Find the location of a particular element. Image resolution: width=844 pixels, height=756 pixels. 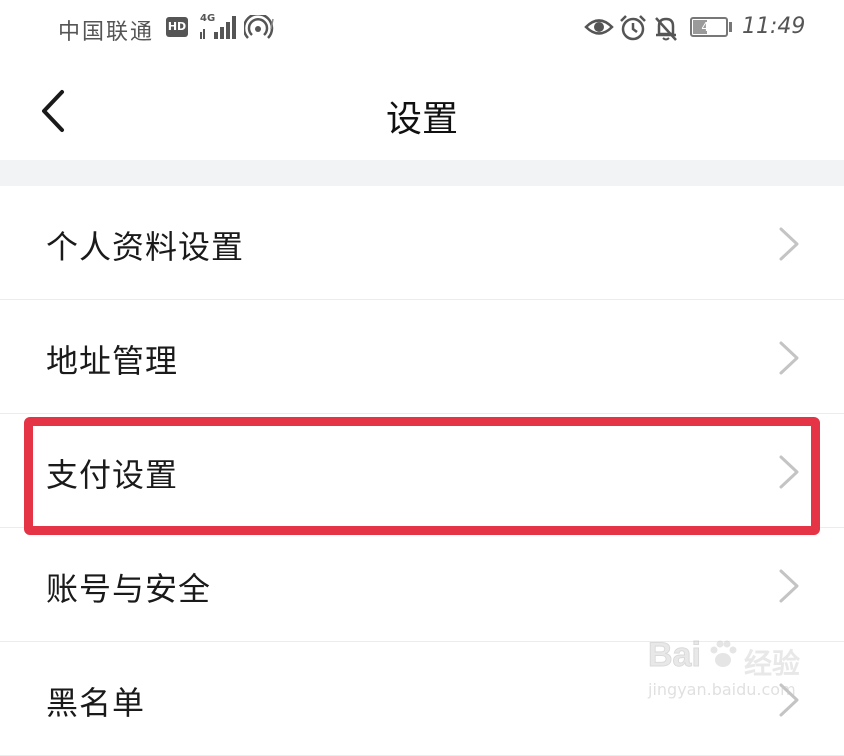

signal-icon is located at coordinates (218, 27).